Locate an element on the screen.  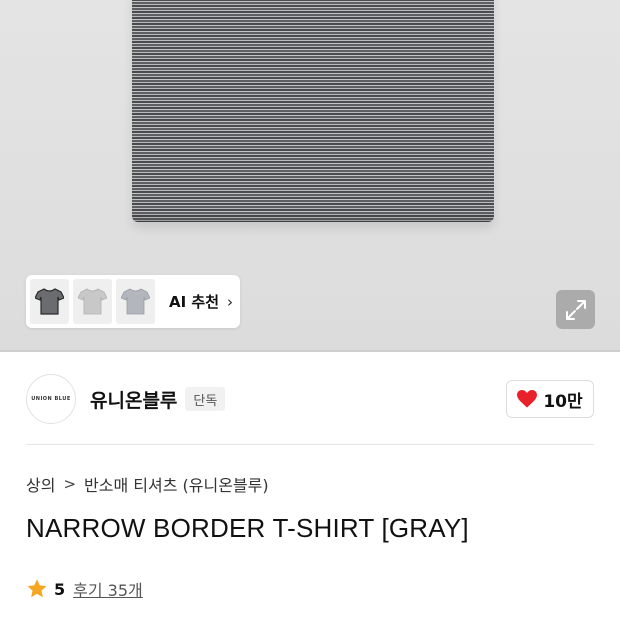
brand-name: 유니온블루 is located at coordinates (133, 399).